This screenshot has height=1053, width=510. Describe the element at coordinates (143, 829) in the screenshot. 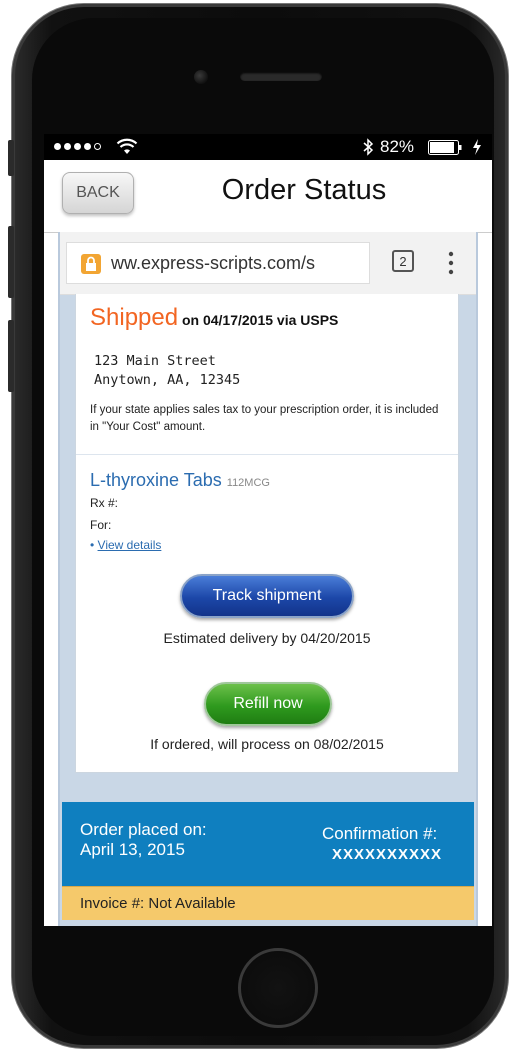

I see `order-placed-label: Order placed on:` at that location.